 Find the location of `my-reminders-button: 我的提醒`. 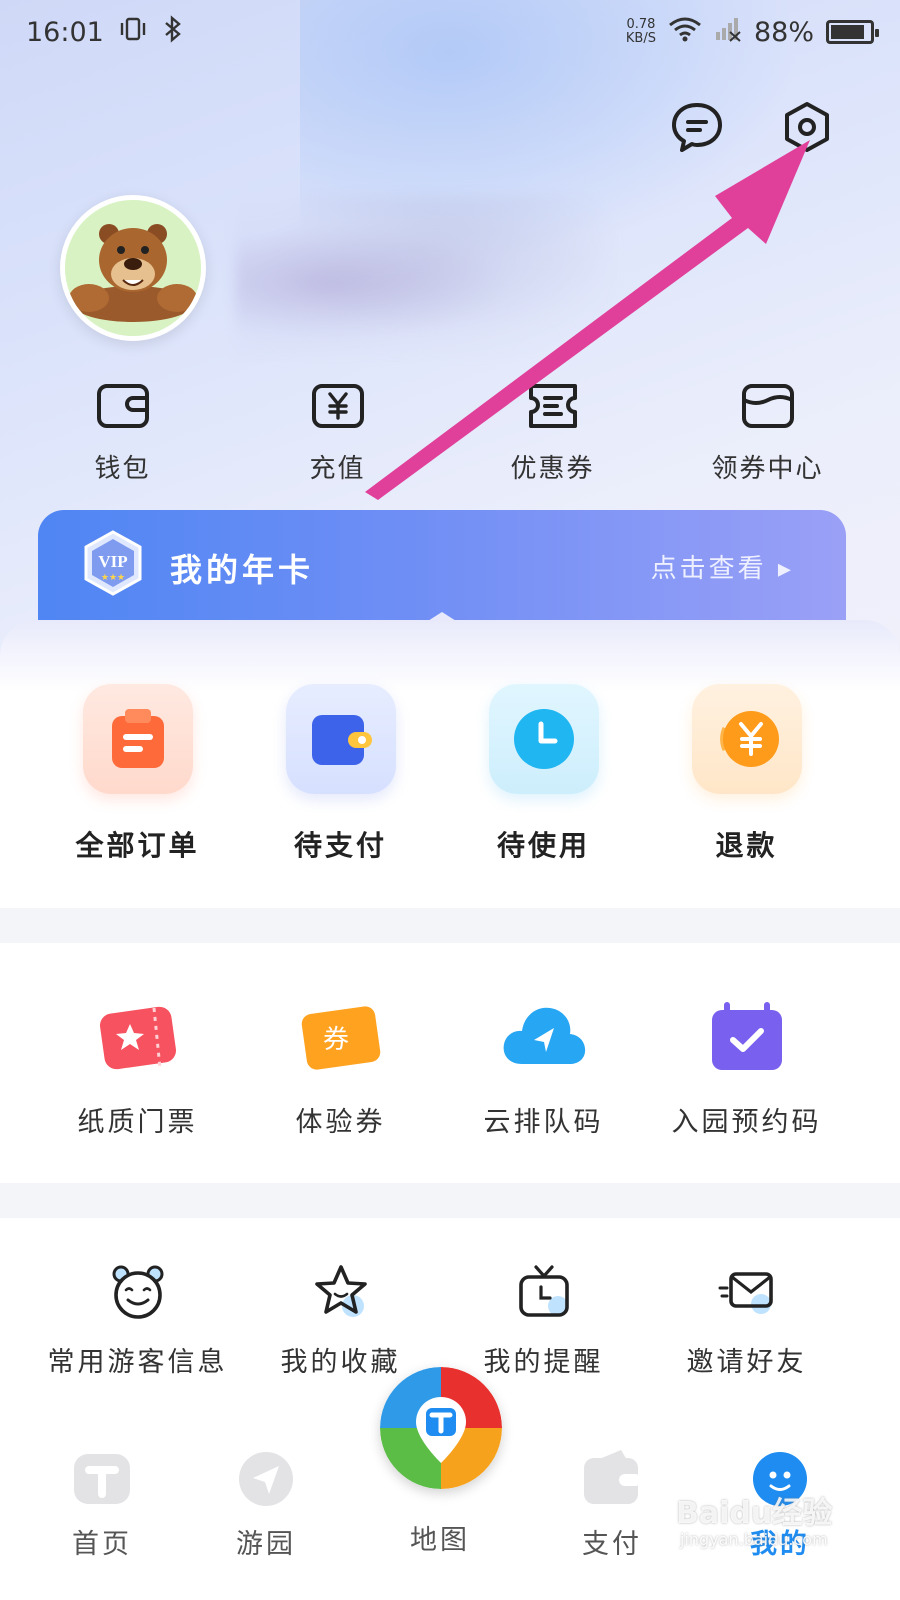

my-reminders-button: 我的提醒 is located at coordinates (543, 1320).